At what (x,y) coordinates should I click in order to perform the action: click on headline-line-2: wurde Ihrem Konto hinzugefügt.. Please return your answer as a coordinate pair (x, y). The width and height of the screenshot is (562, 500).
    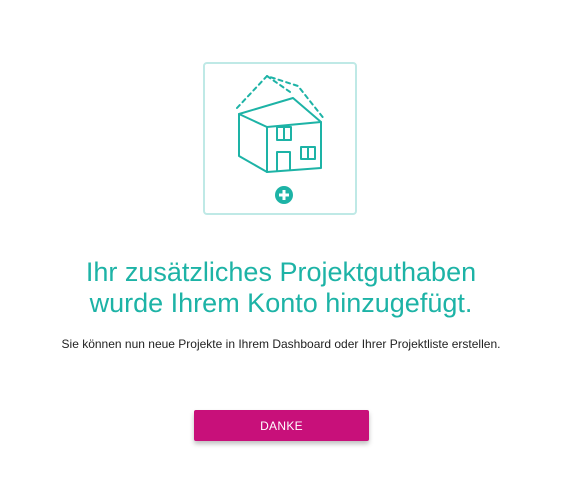
    Looking at the image, I should click on (281, 303).